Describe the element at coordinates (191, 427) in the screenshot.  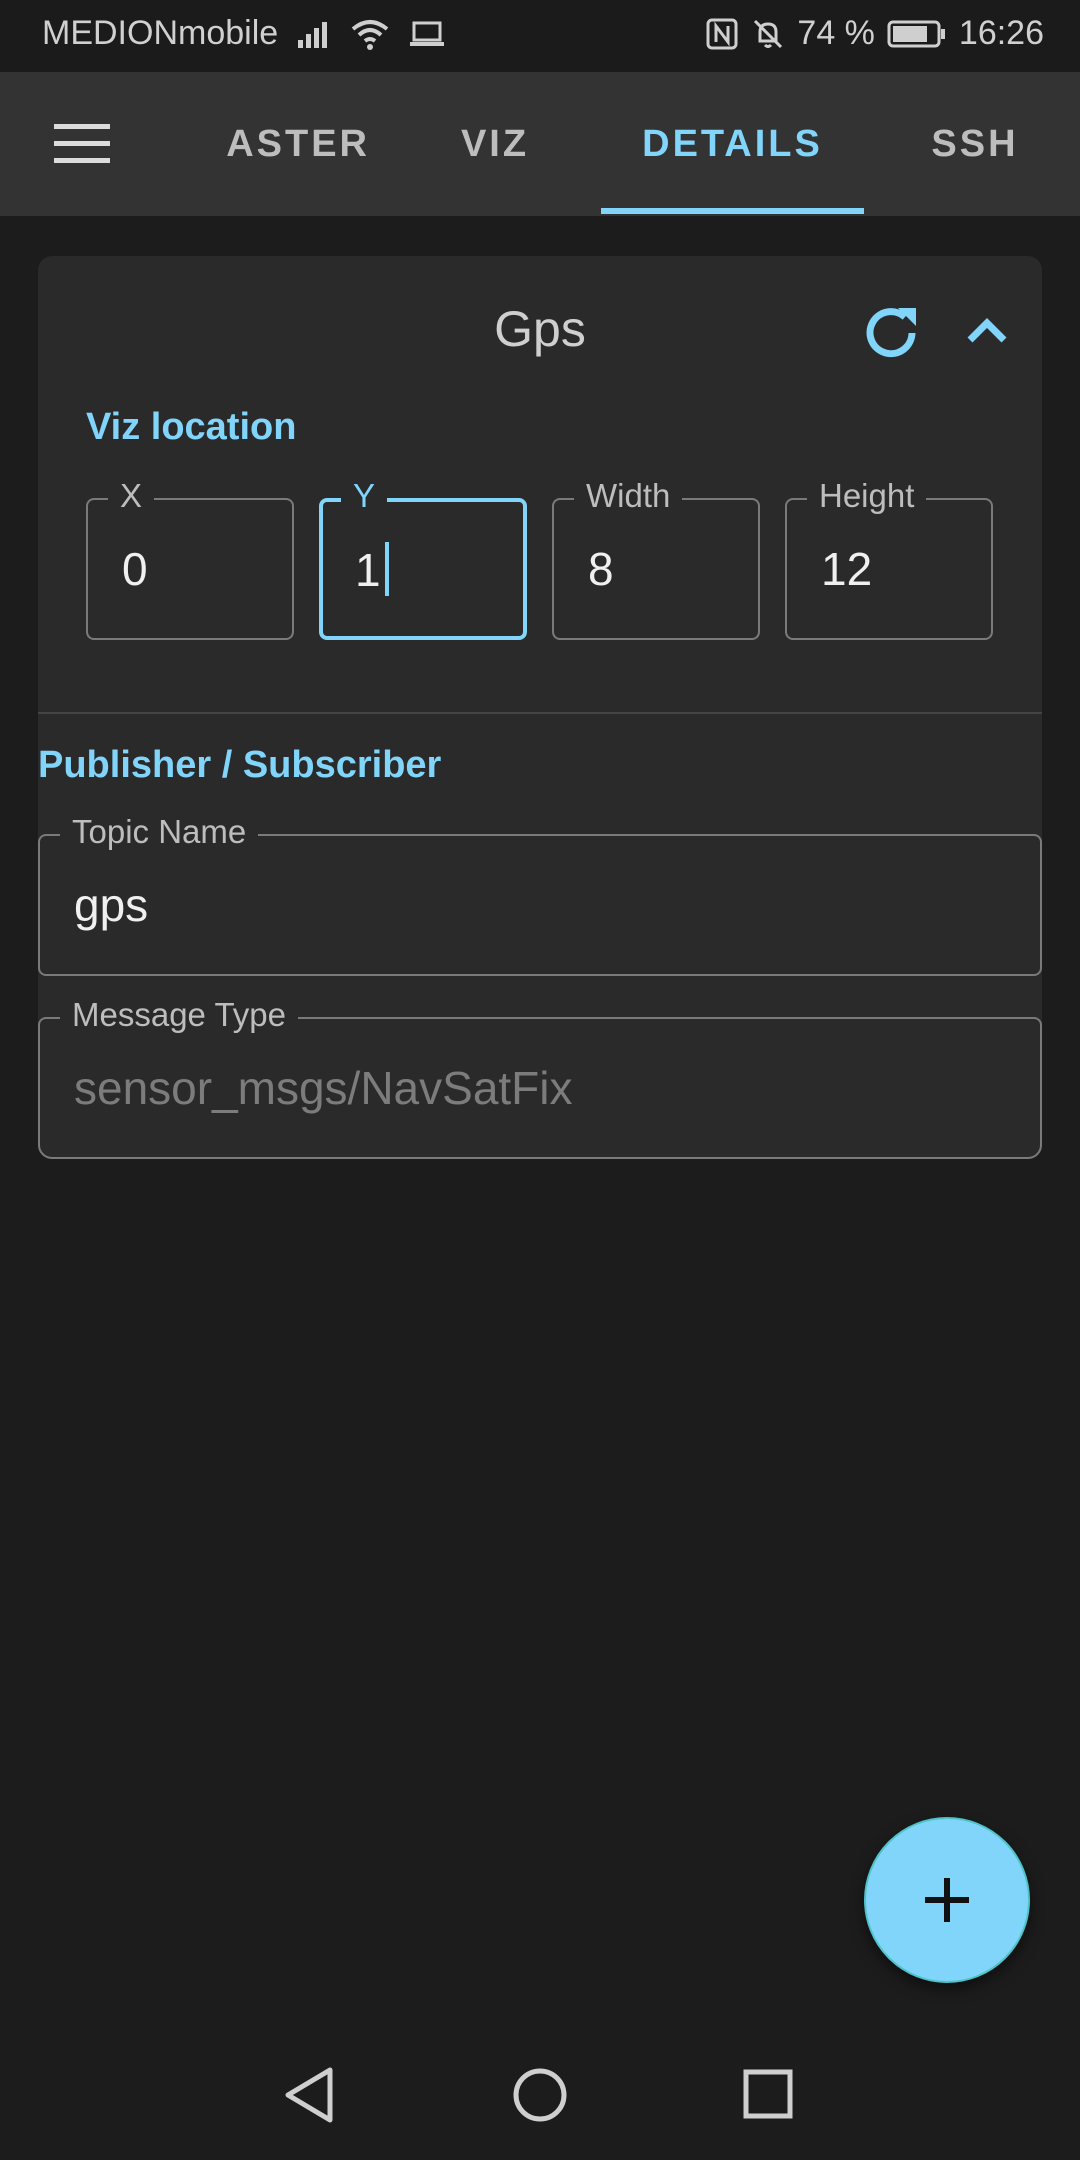
I see `viz-location-label: Viz location` at that location.